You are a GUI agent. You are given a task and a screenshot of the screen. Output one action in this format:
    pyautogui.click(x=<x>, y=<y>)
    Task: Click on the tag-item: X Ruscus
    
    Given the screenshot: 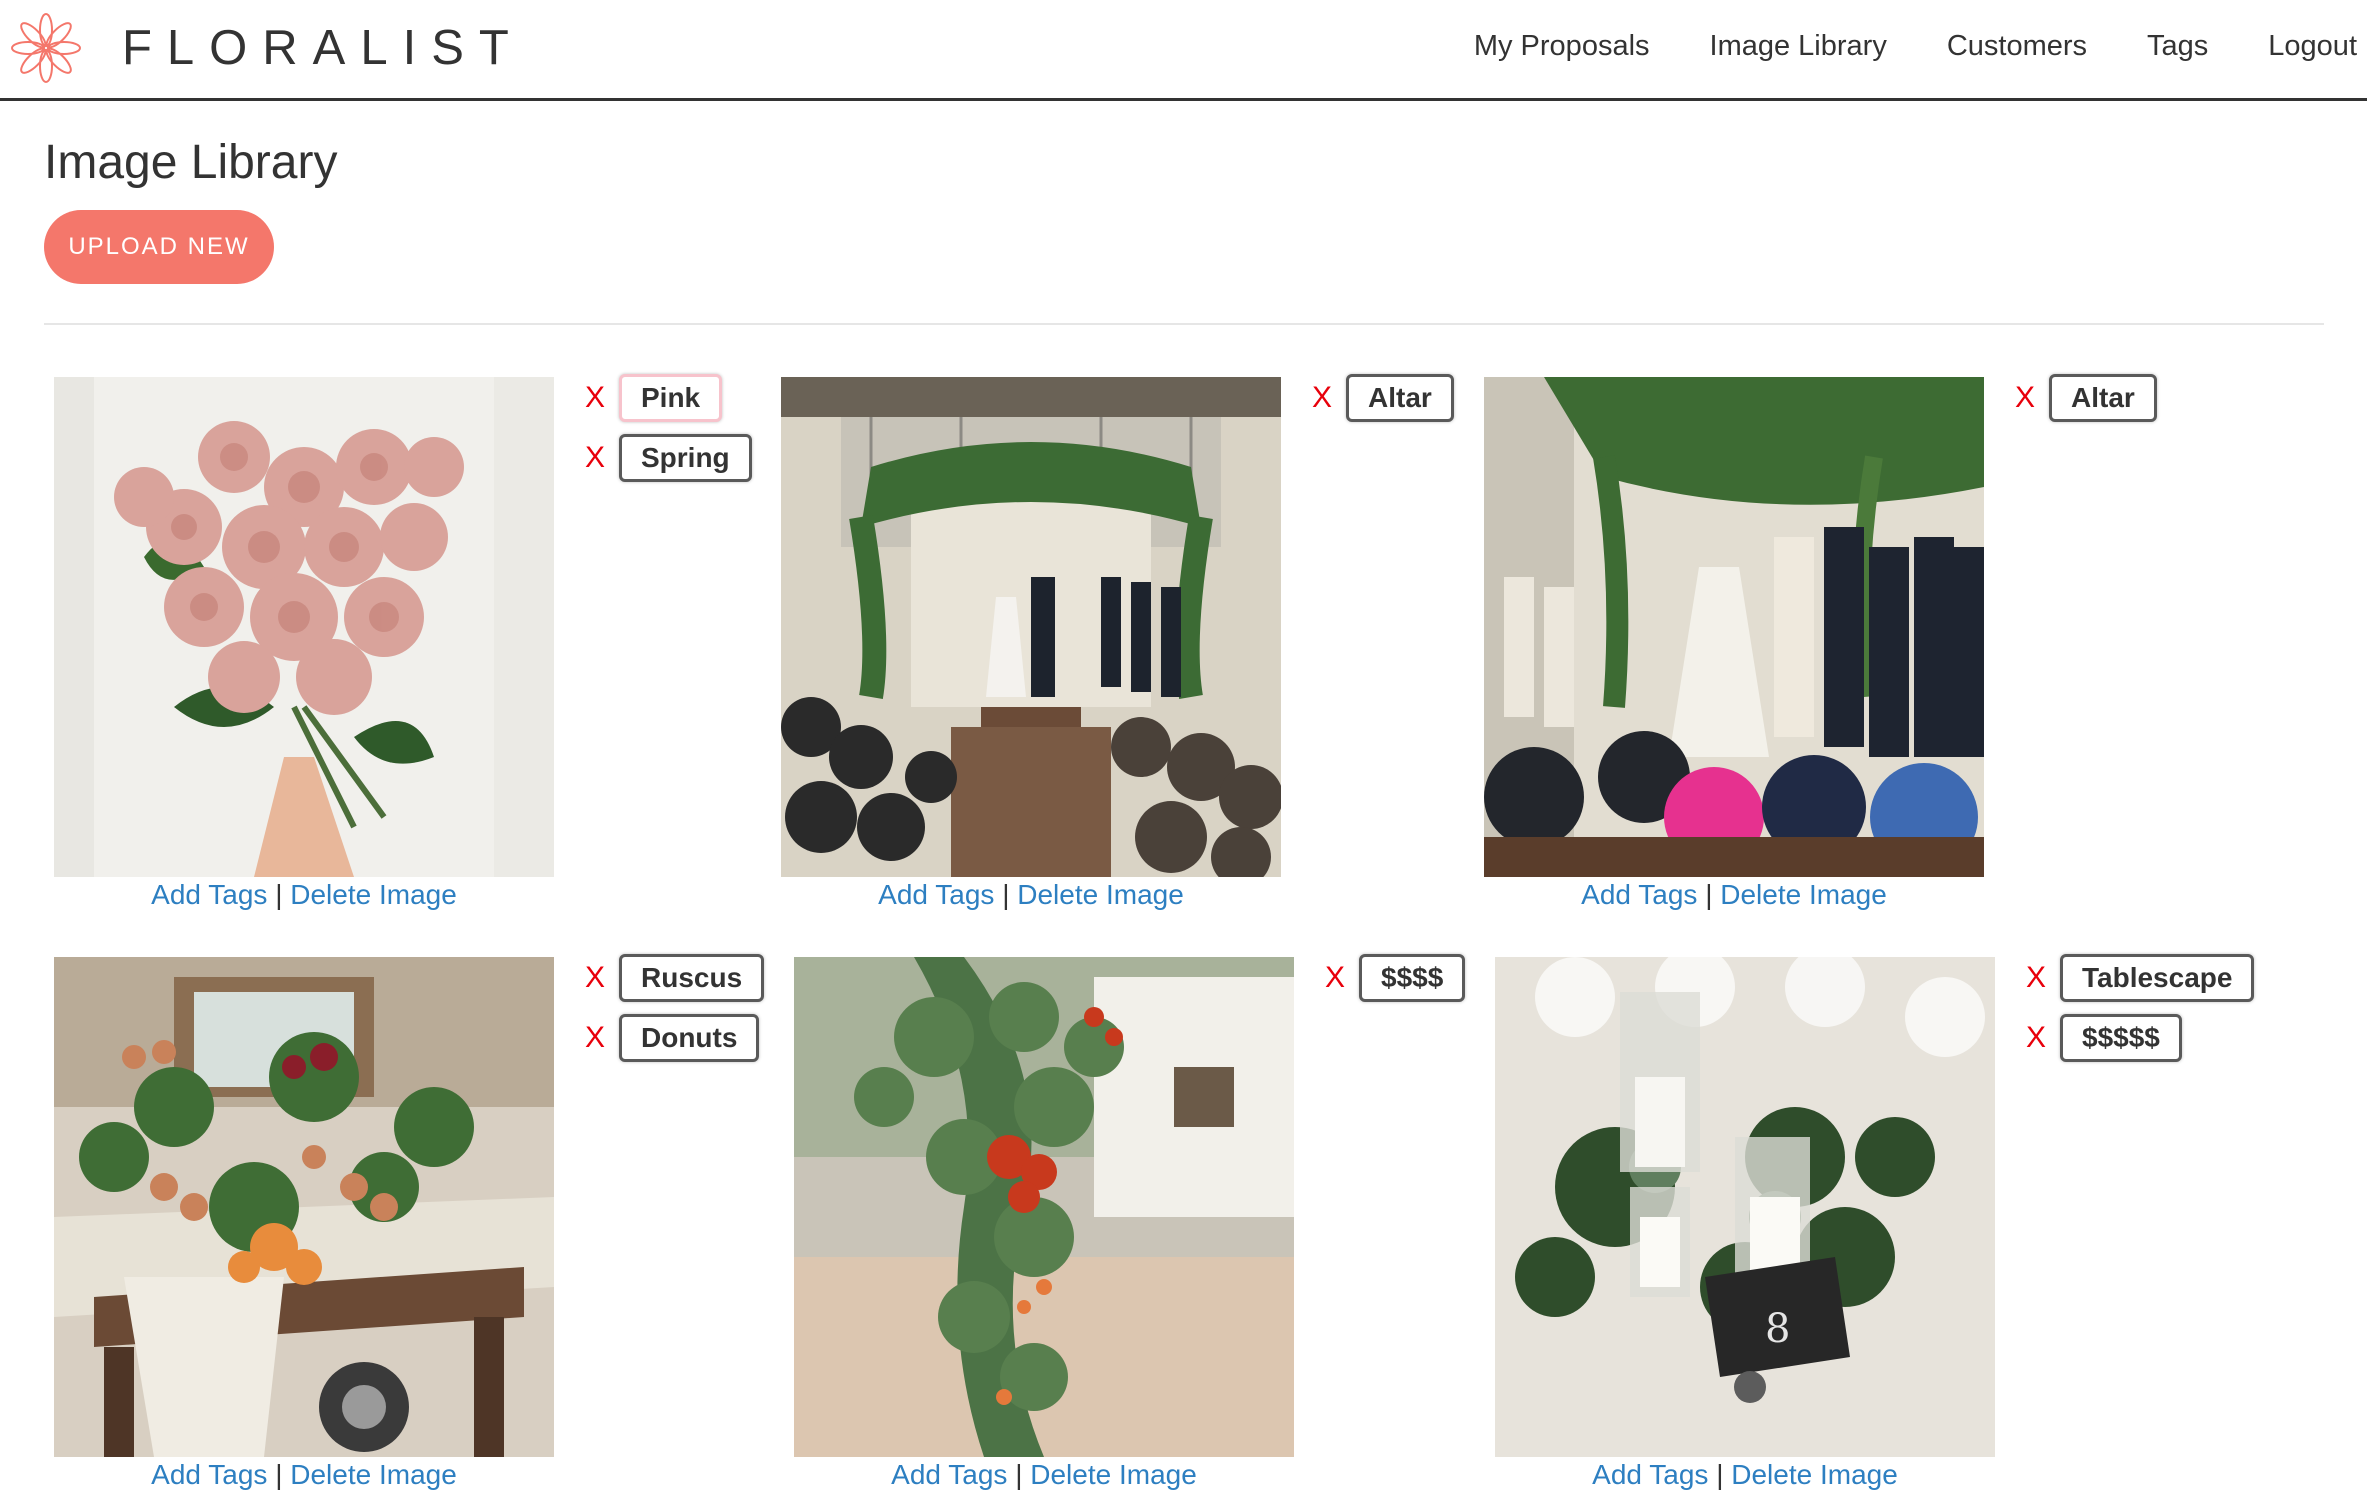 What is the action you would take?
    pyautogui.click(x=675, y=978)
    